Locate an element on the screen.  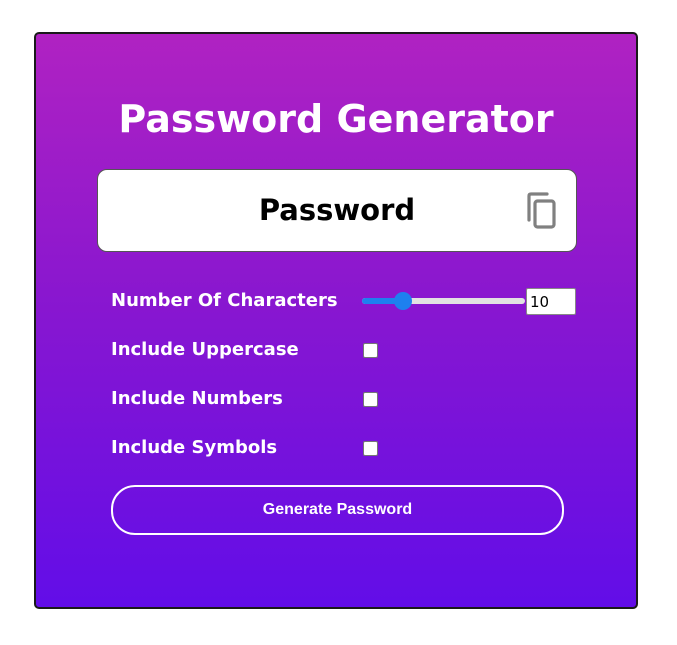
copy-icon-graphic is located at coordinates (541, 210).